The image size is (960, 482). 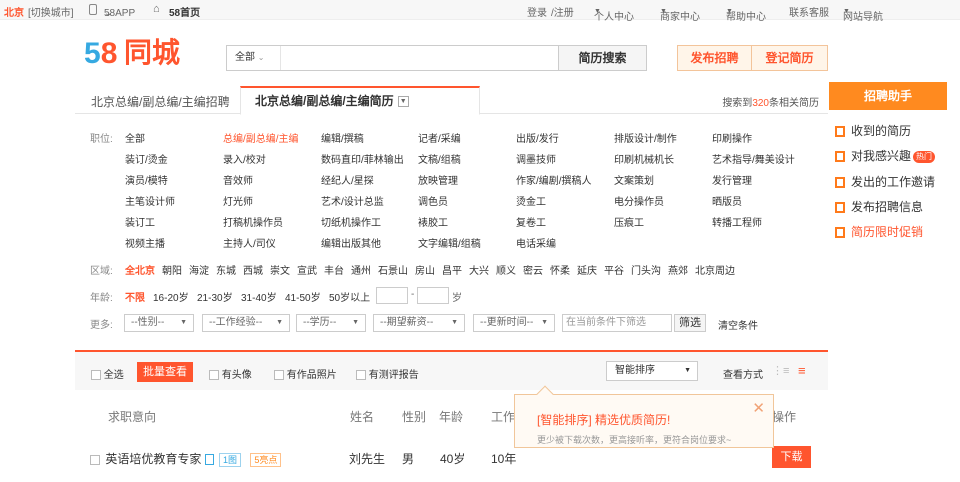 What do you see at coordinates (879, 231) in the screenshot?
I see `sidebar-item-promotion: 简历限时促销` at bounding box center [879, 231].